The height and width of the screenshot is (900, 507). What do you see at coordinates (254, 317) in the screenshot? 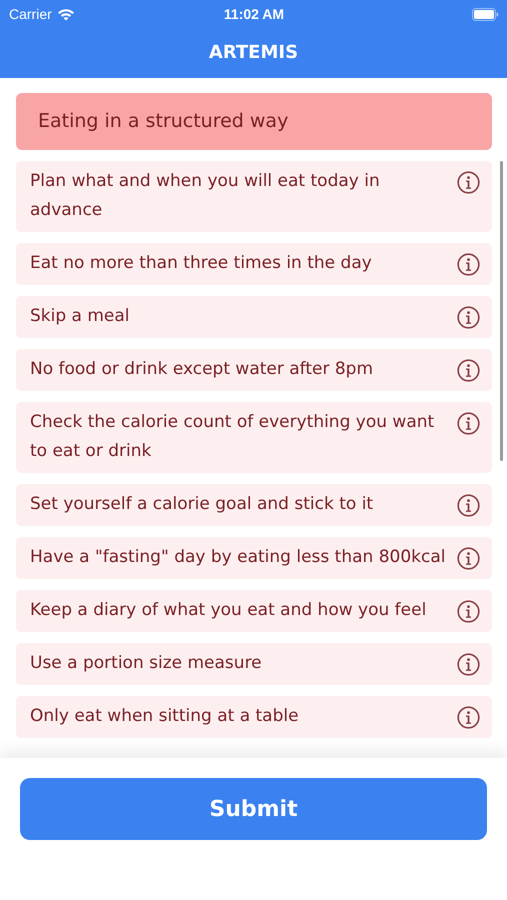
I see `behaviour-item: Skip a meal` at bounding box center [254, 317].